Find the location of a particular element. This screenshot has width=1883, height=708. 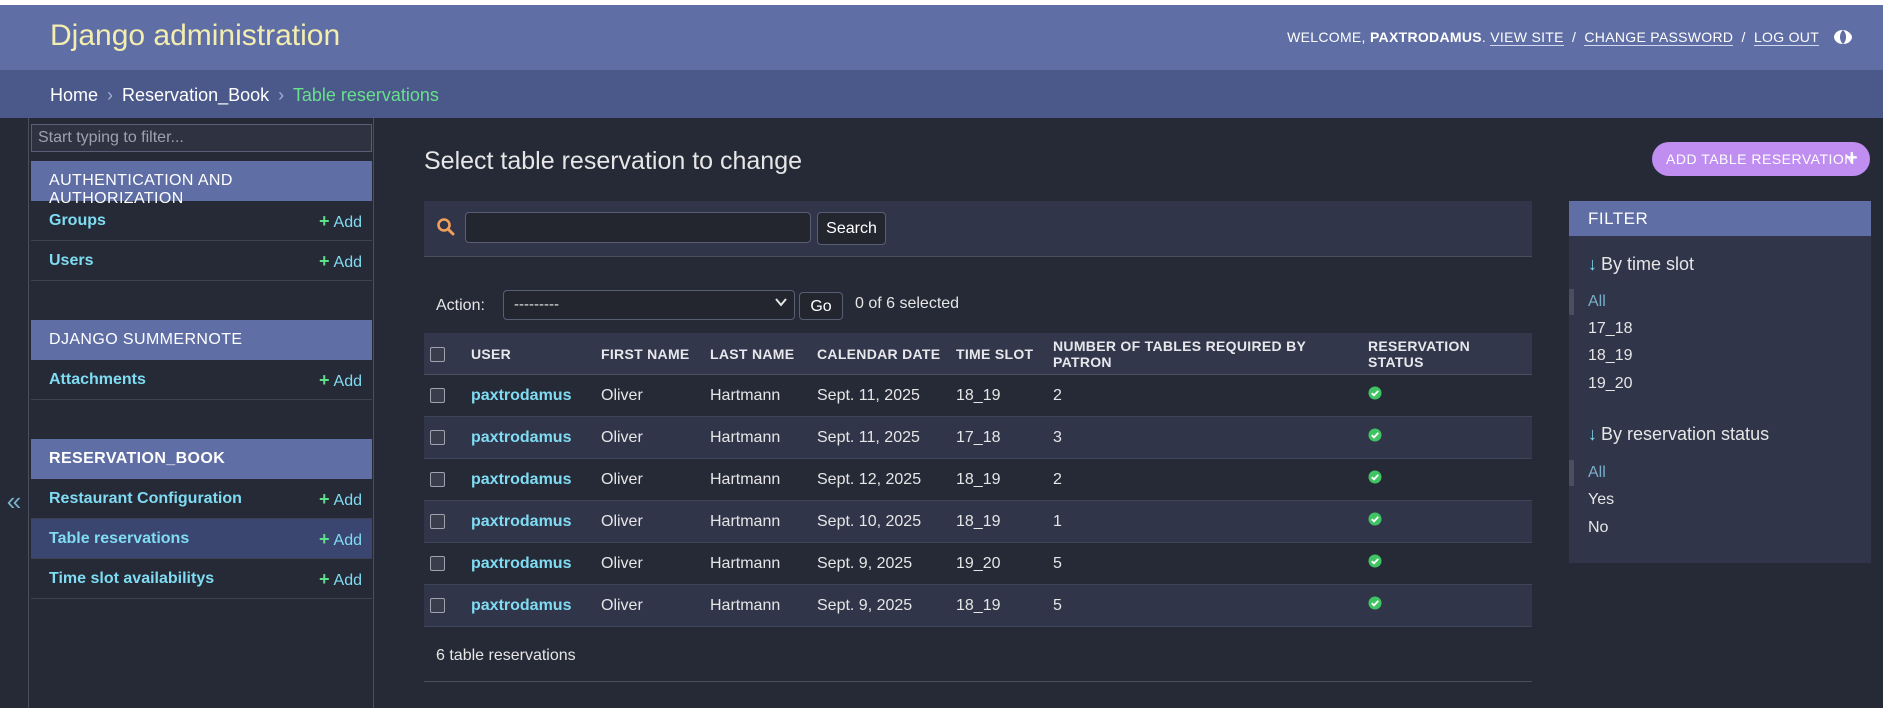

change-password-link: CHANGE PASSWORD is located at coordinates (1659, 38).